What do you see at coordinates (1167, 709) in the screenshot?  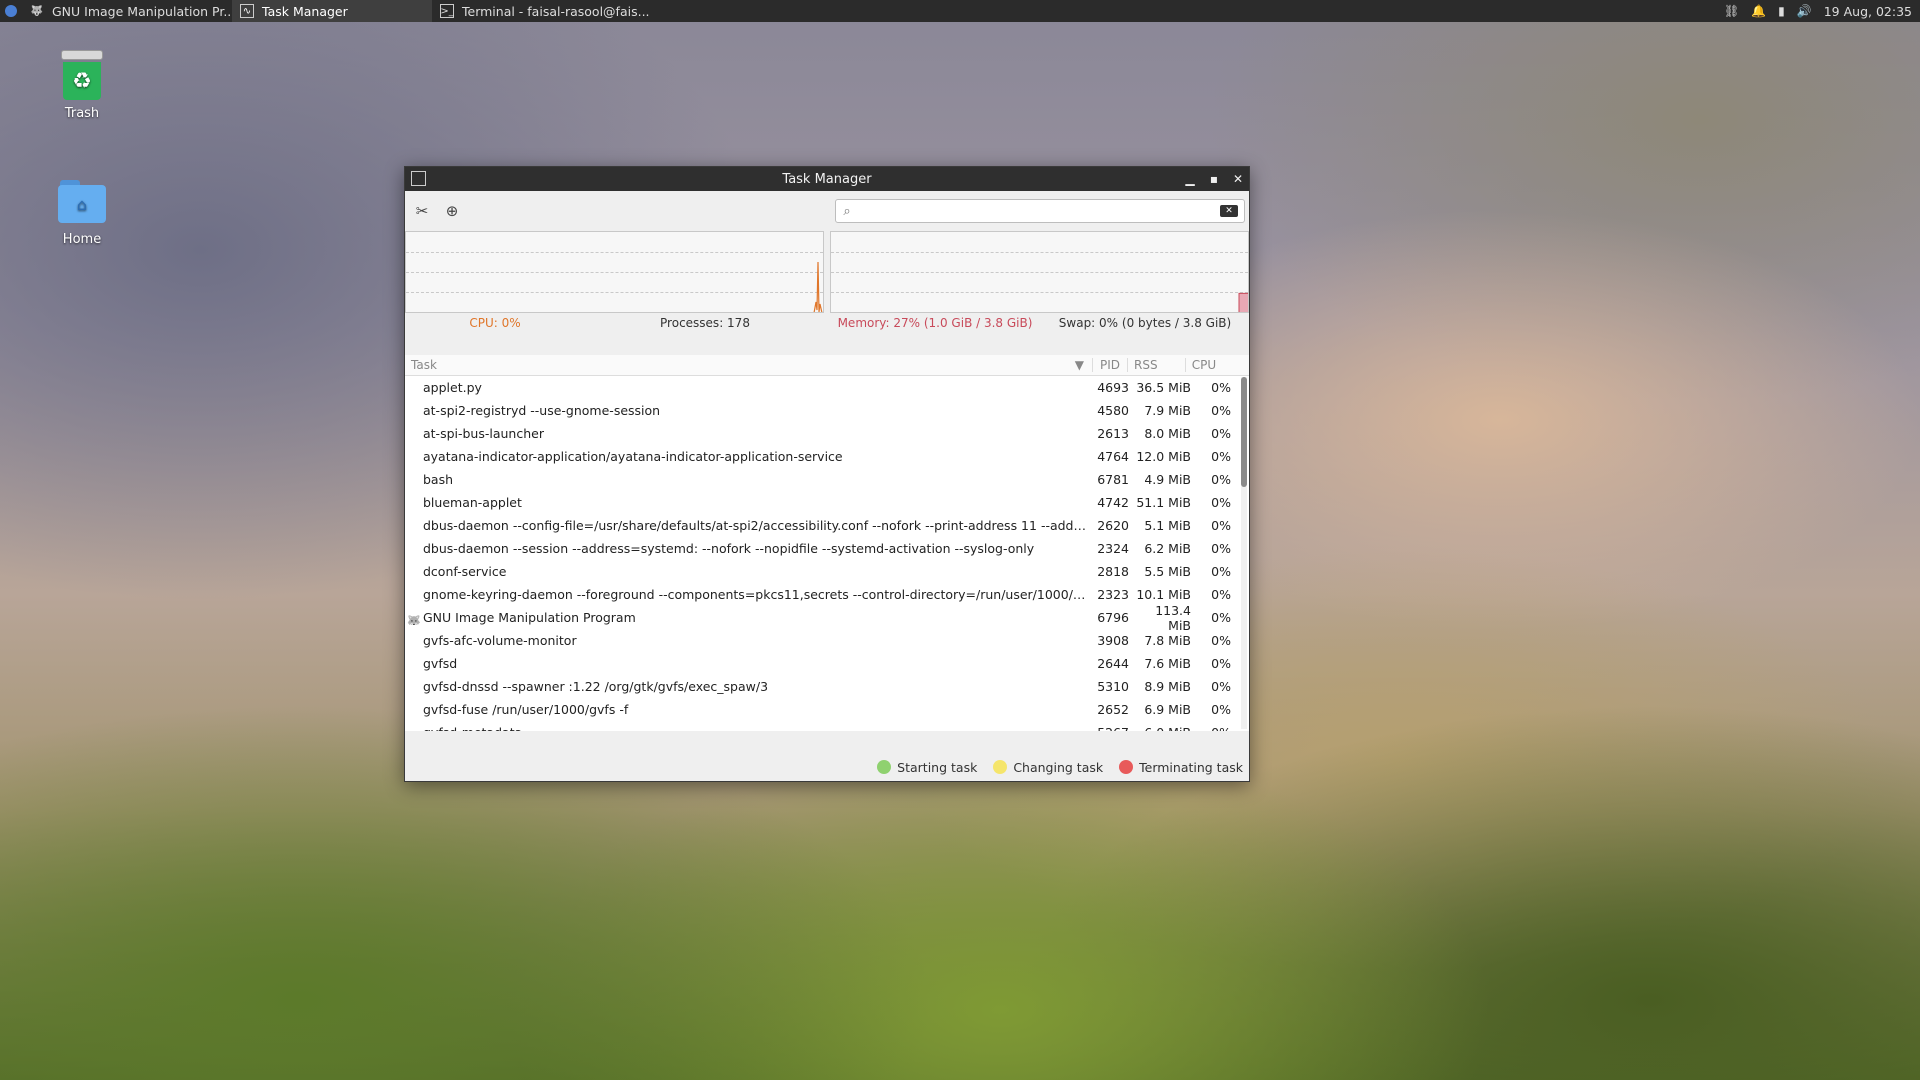 I see `cell-rss: 6.9 MiB` at bounding box center [1167, 709].